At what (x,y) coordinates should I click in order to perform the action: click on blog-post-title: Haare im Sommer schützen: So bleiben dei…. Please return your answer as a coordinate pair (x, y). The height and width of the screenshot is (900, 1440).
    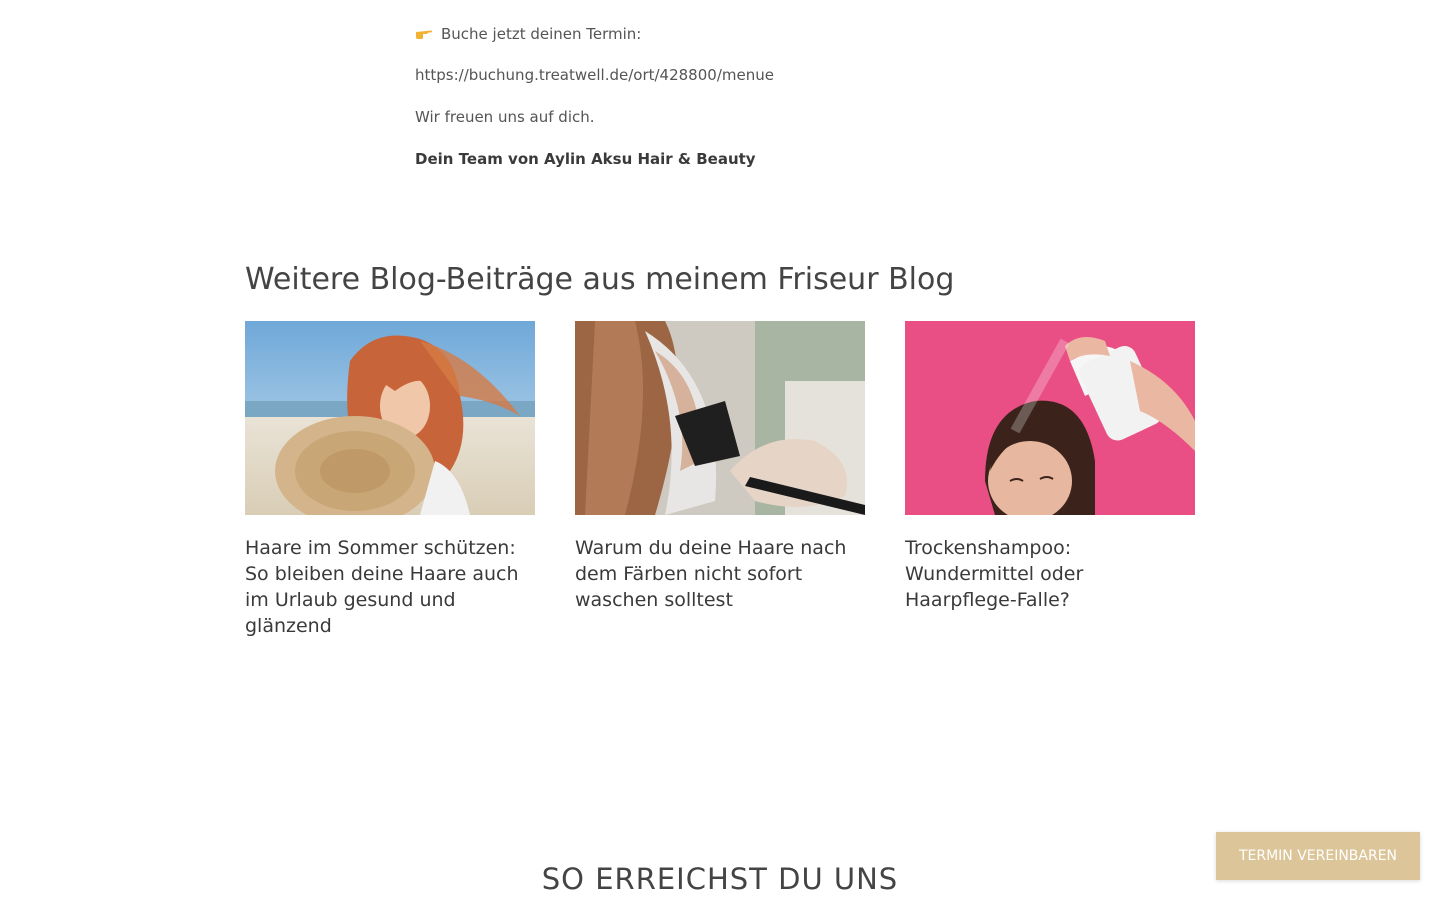
    Looking at the image, I should click on (390, 587).